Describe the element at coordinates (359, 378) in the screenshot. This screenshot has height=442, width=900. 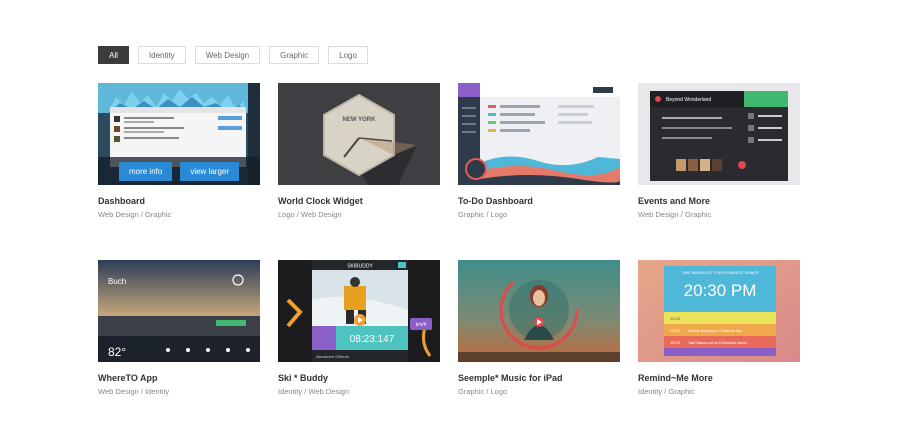
I see `item-title: Ski * Buddy` at that location.